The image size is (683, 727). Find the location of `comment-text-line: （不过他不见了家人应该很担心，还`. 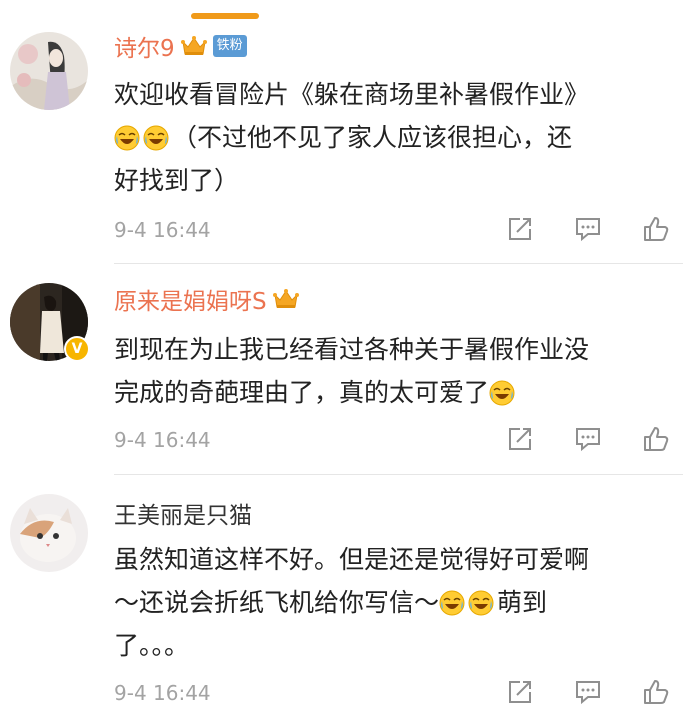

comment-text-line: （不过他不见了家人应该很担心，还 is located at coordinates (397, 137).